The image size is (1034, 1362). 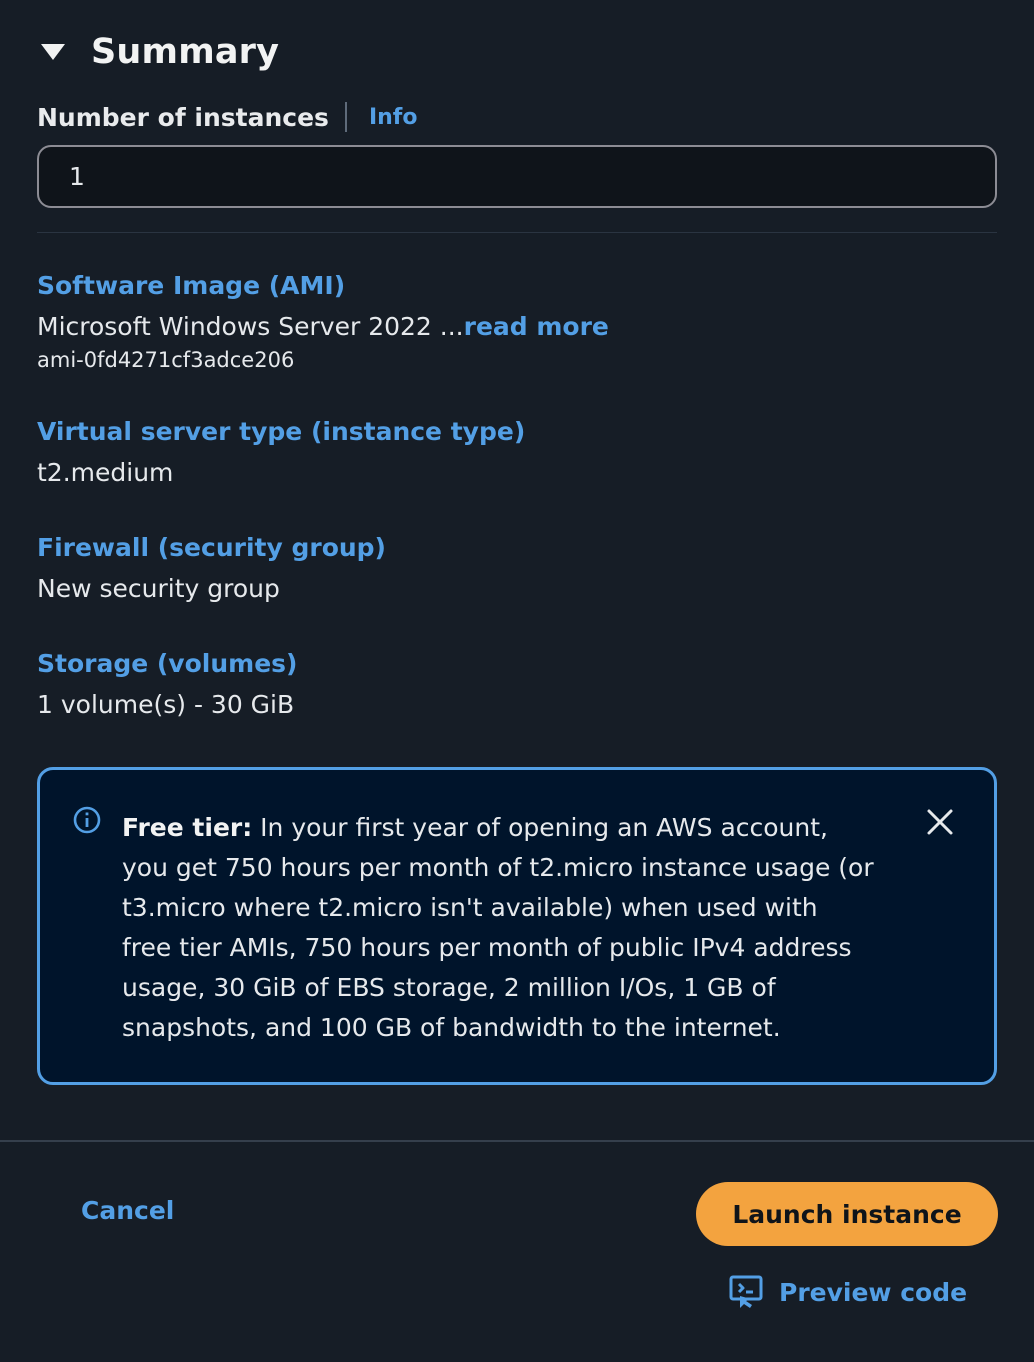 What do you see at coordinates (127, 1210) in the screenshot?
I see `cancel-button: Cancel` at bounding box center [127, 1210].